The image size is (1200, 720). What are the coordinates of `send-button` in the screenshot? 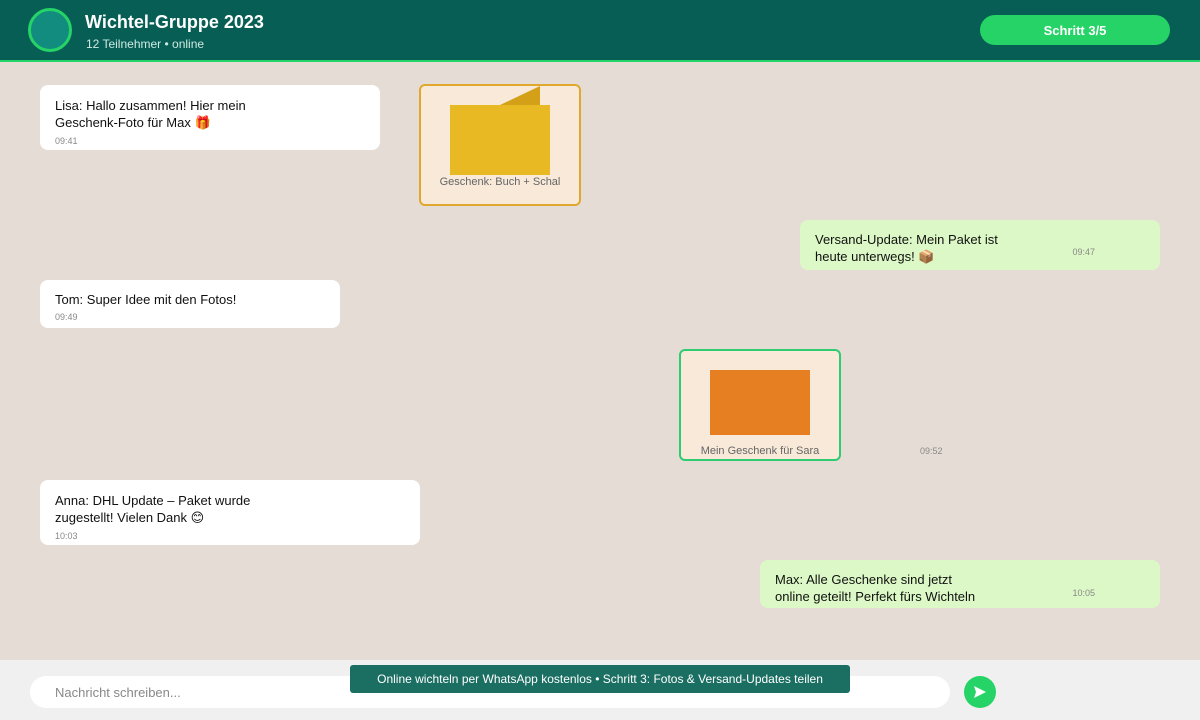 It's located at (980, 692).